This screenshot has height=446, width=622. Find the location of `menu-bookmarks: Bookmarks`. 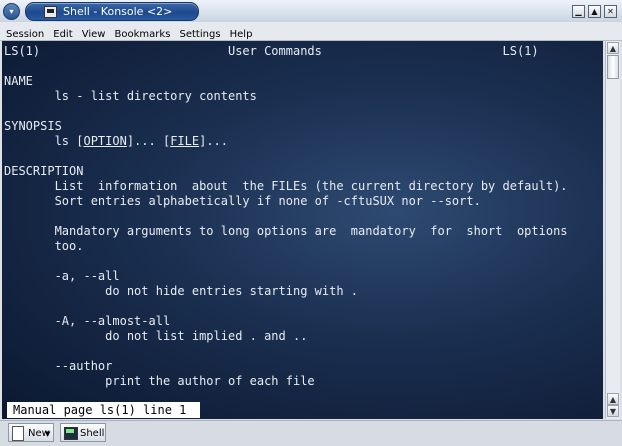

menu-bookmarks: Bookmarks is located at coordinates (143, 34).